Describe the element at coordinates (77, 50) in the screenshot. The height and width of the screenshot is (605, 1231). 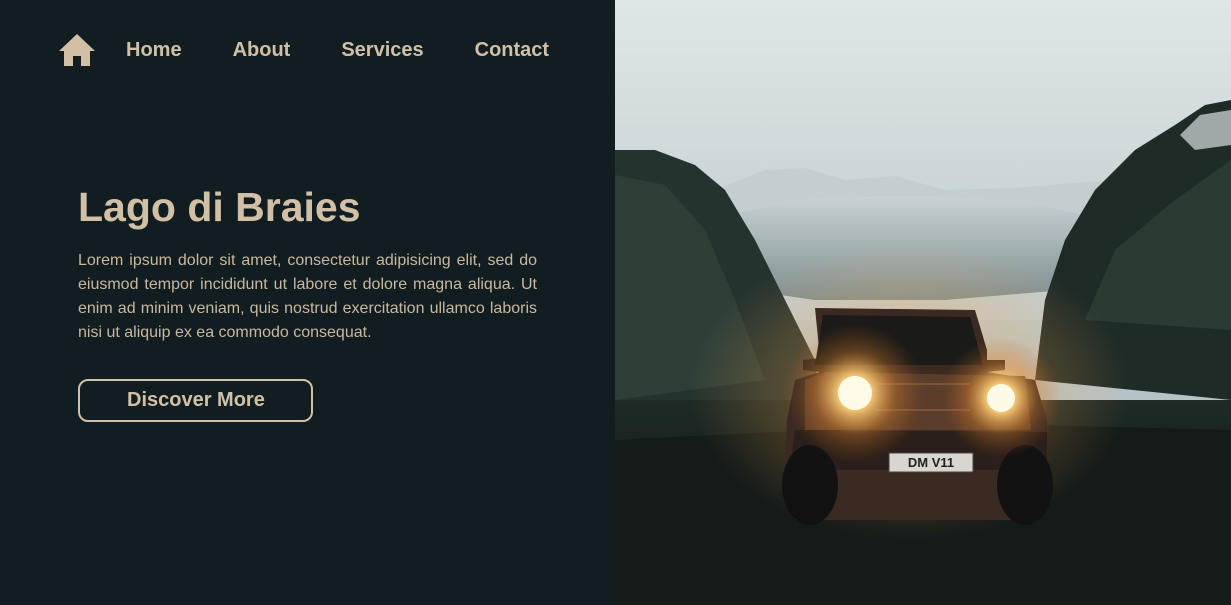
I see `home-icon` at that location.